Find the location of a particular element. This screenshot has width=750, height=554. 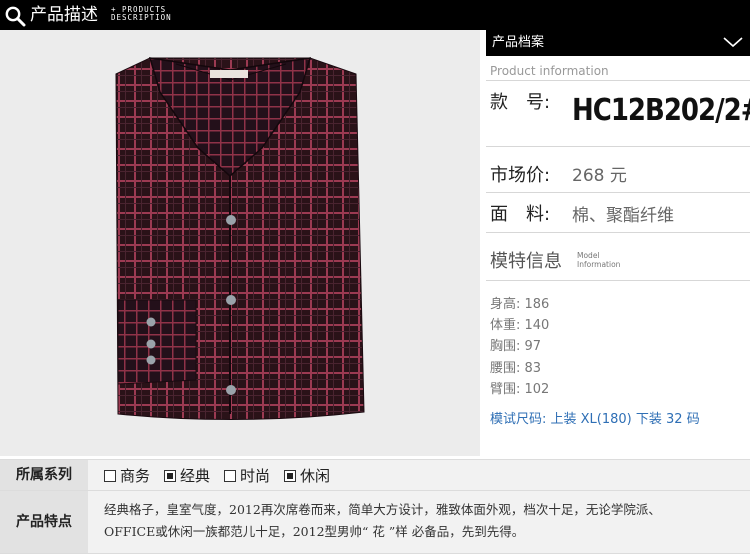

measurement-weight: 体重: 140 is located at coordinates (520, 325).